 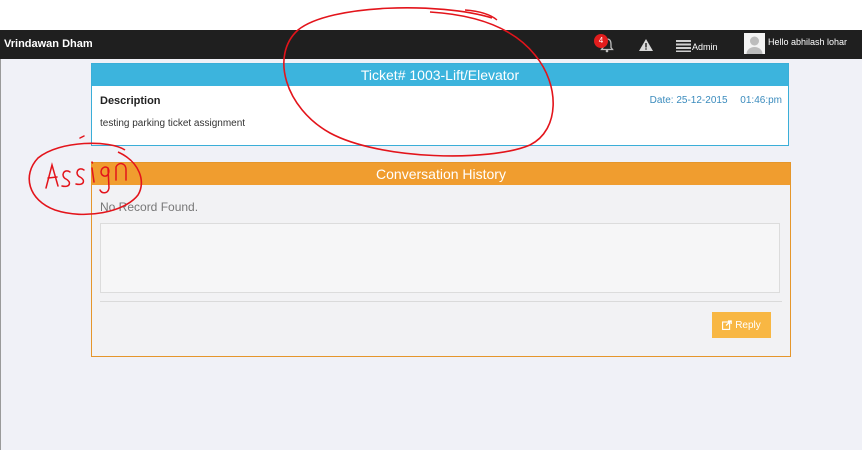 I want to click on user-silhouette-icon, so click(x=754, y=45).